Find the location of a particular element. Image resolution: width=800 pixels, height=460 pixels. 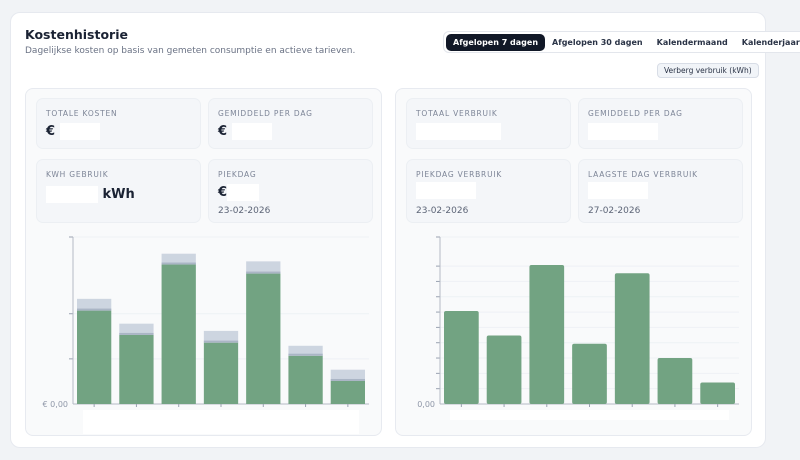

stat-label: PIEKDAG VERBRUIK is located at coordinates (459, 174).